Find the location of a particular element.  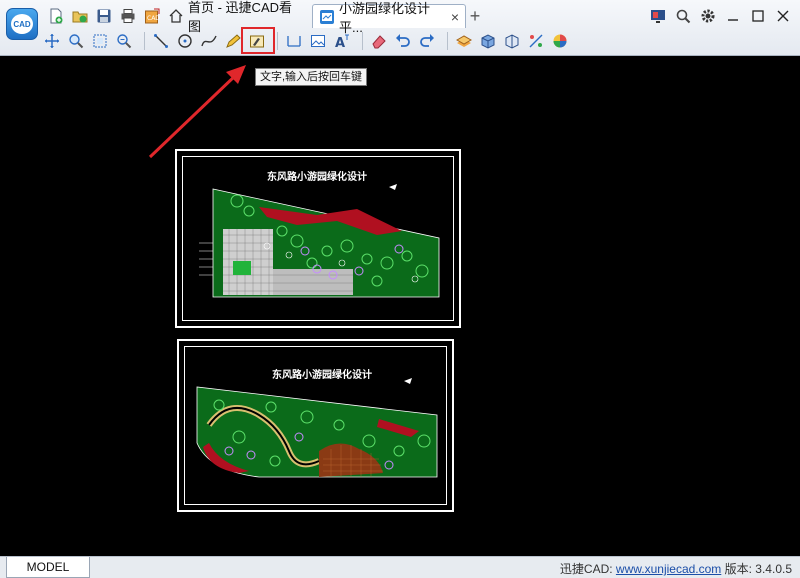

export-icon: CAD is located at coordinates (152, 16).